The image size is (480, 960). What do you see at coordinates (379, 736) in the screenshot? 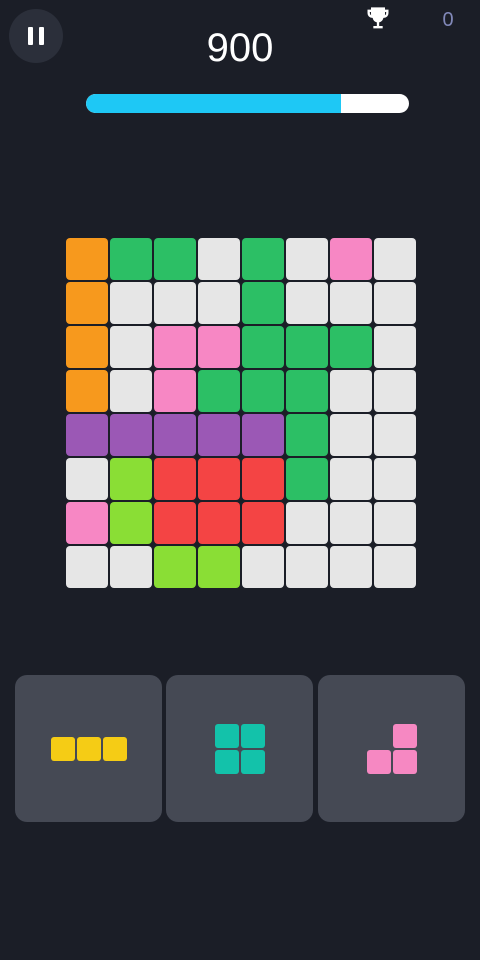
I see `piece-gap` at bounding box center [379, 736].